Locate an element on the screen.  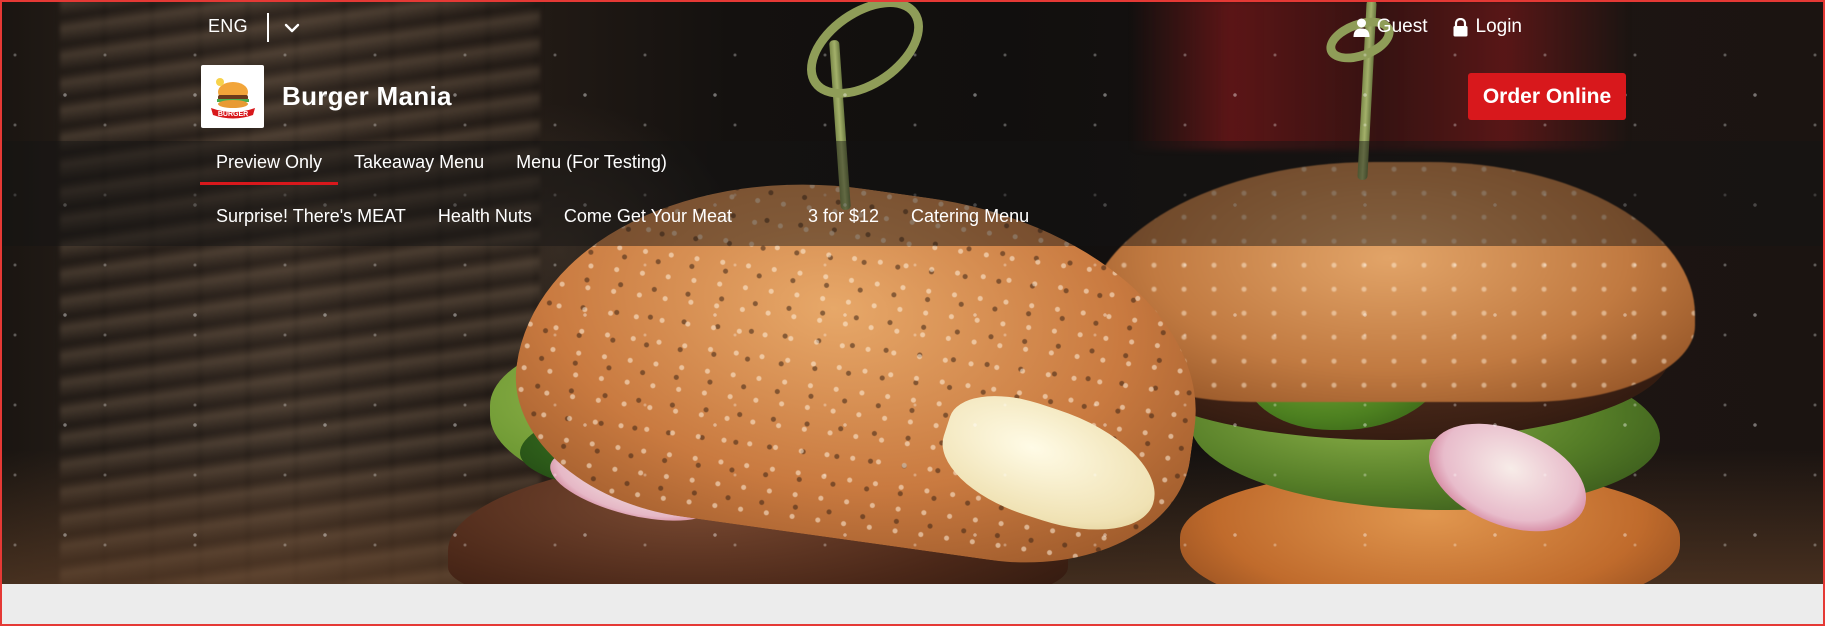
guest-link: Guest is located at coordinates (1390, 27).